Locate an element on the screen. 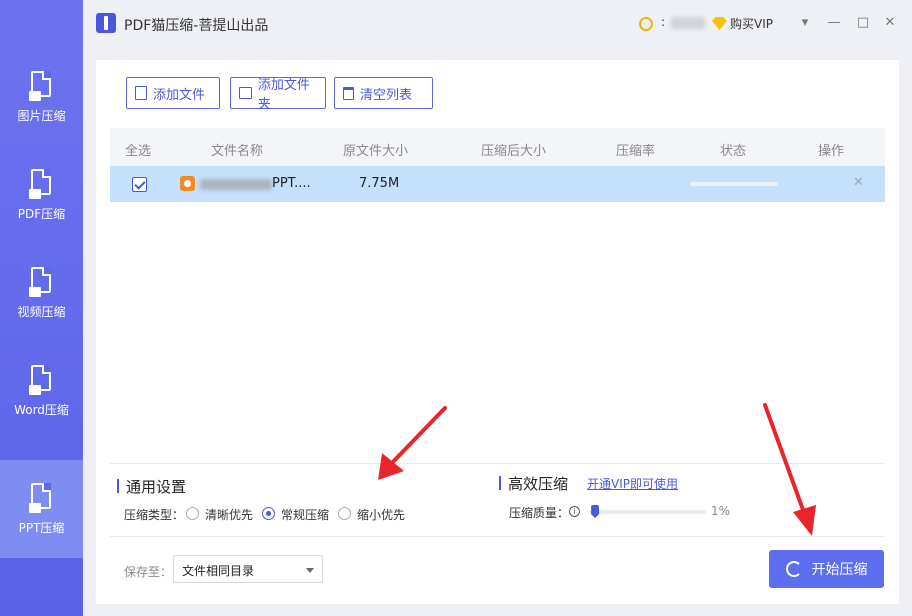  filename-header: 文件名称 is located at coordinates (237, 151).